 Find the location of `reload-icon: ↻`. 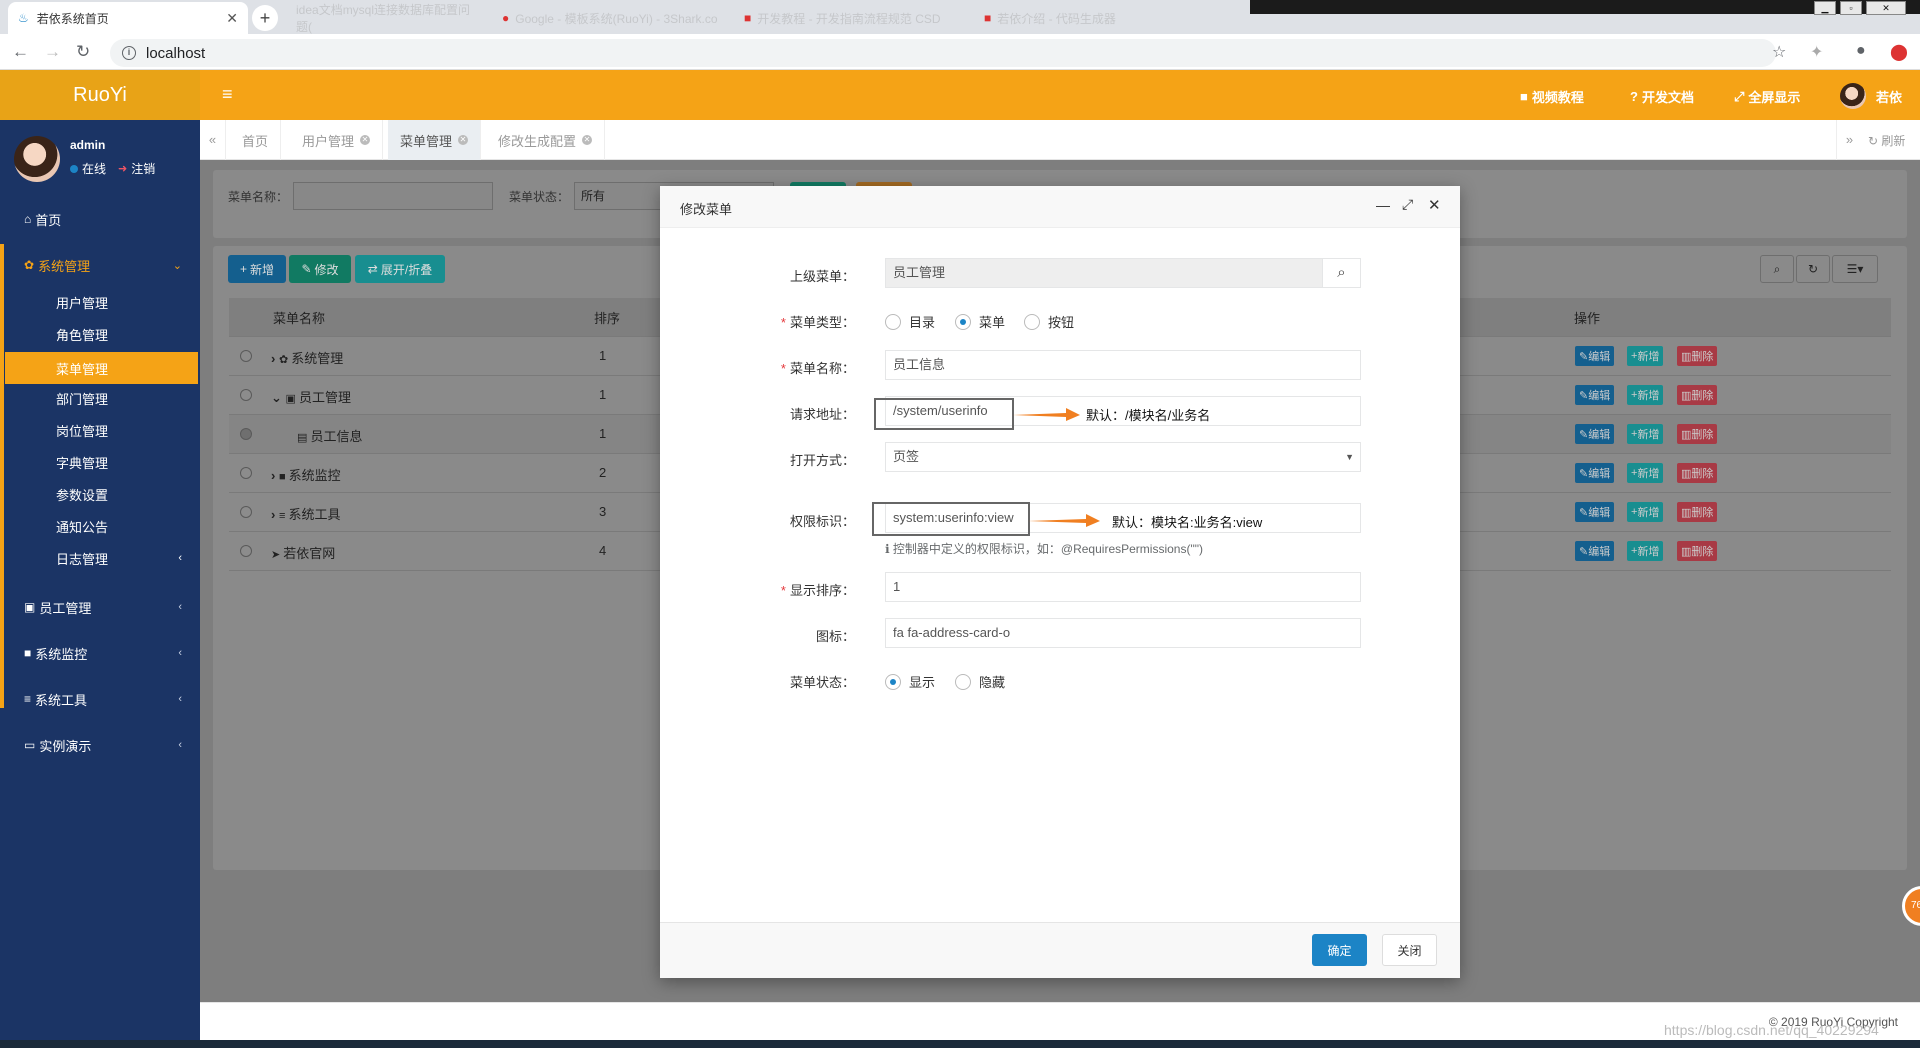

reload-icon: ↻ is located at coordinates (83, 52).